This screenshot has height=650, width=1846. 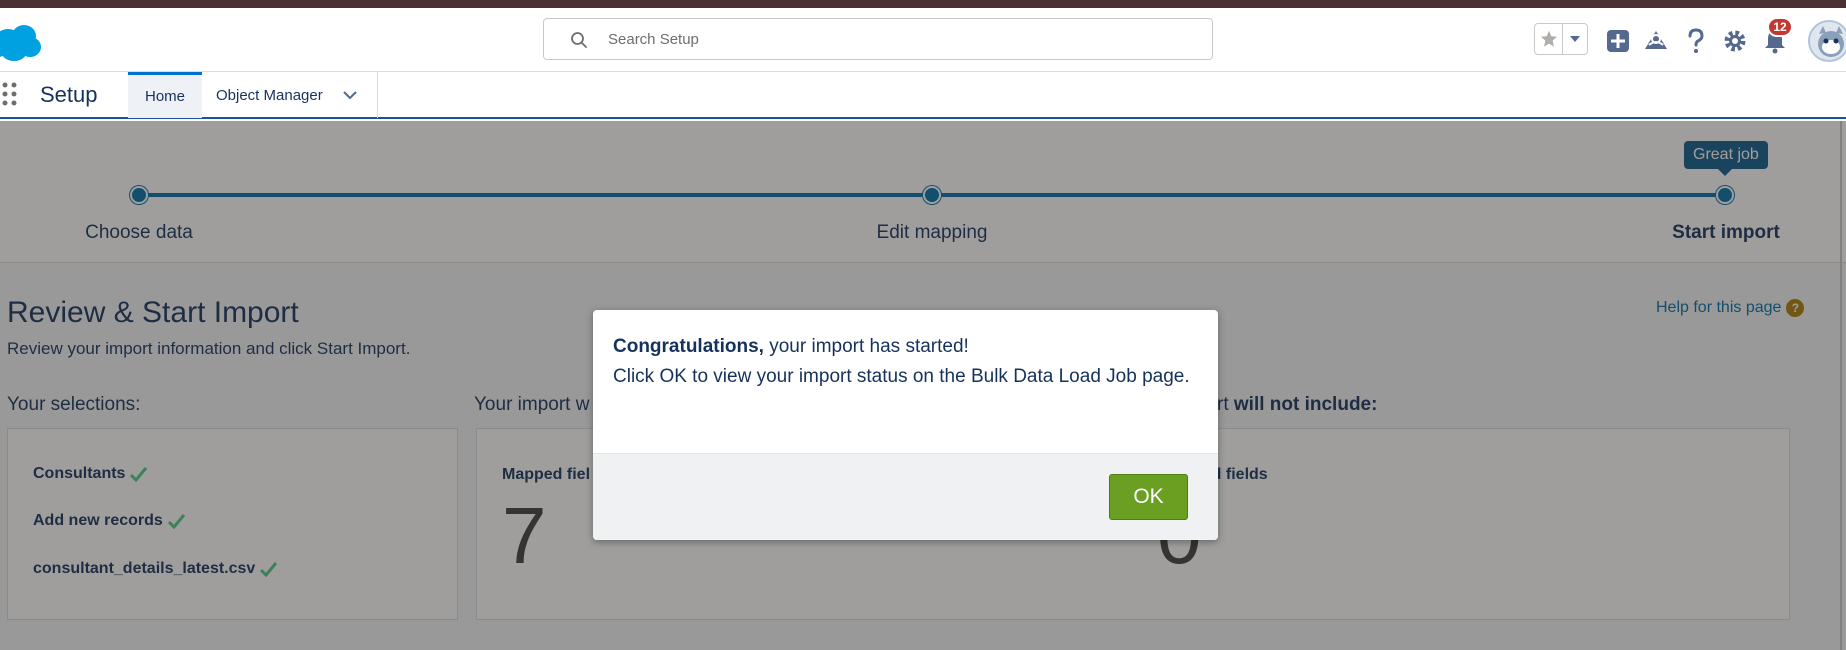 I want to click on search-box, so click(x=878, y=39).